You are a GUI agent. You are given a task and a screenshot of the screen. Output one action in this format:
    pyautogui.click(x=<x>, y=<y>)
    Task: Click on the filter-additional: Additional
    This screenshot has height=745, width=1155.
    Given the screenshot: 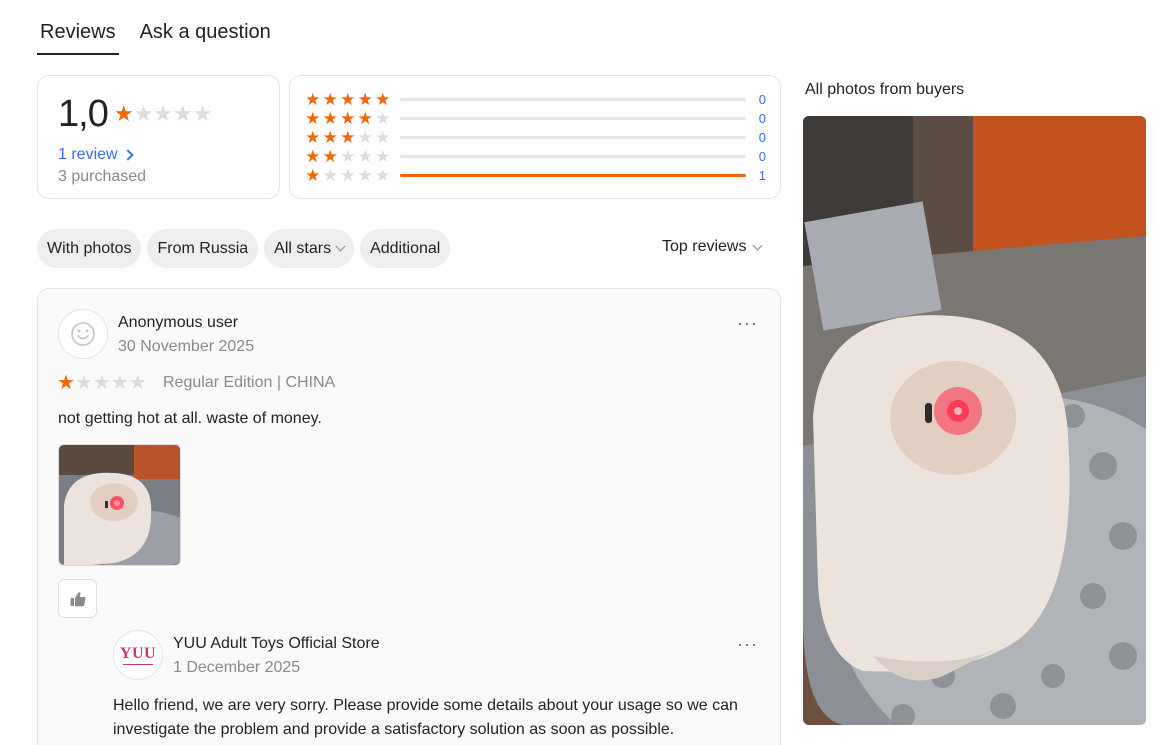 What is the action you would take?
    pyautogui.click(x=405, y=248)
    